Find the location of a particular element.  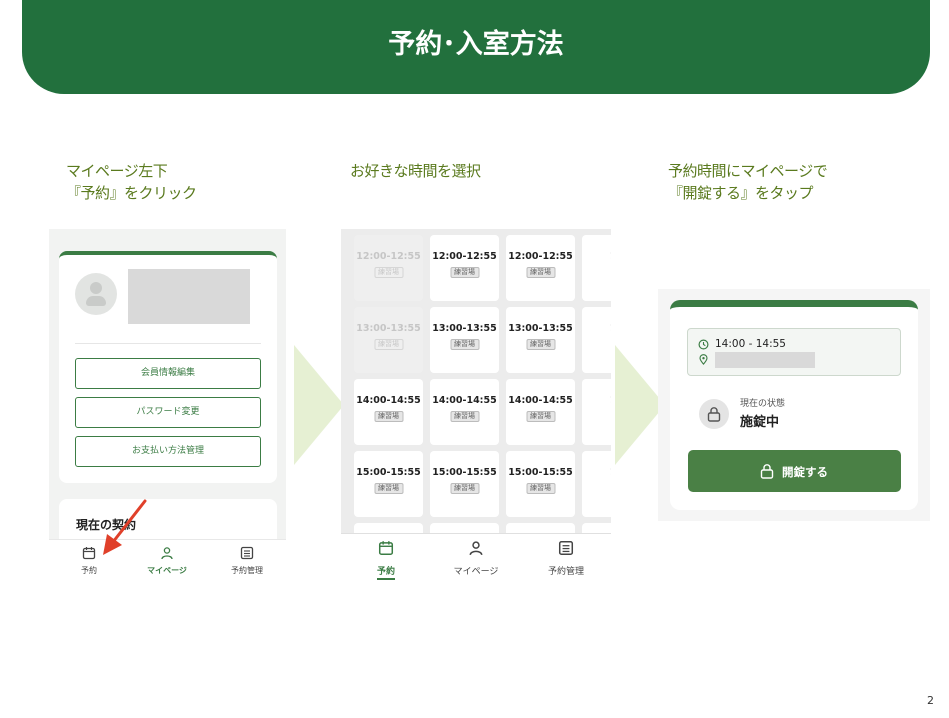

step-1-caption: マイページ左下 『予約』をクリック is located at coordinates (131, 182).